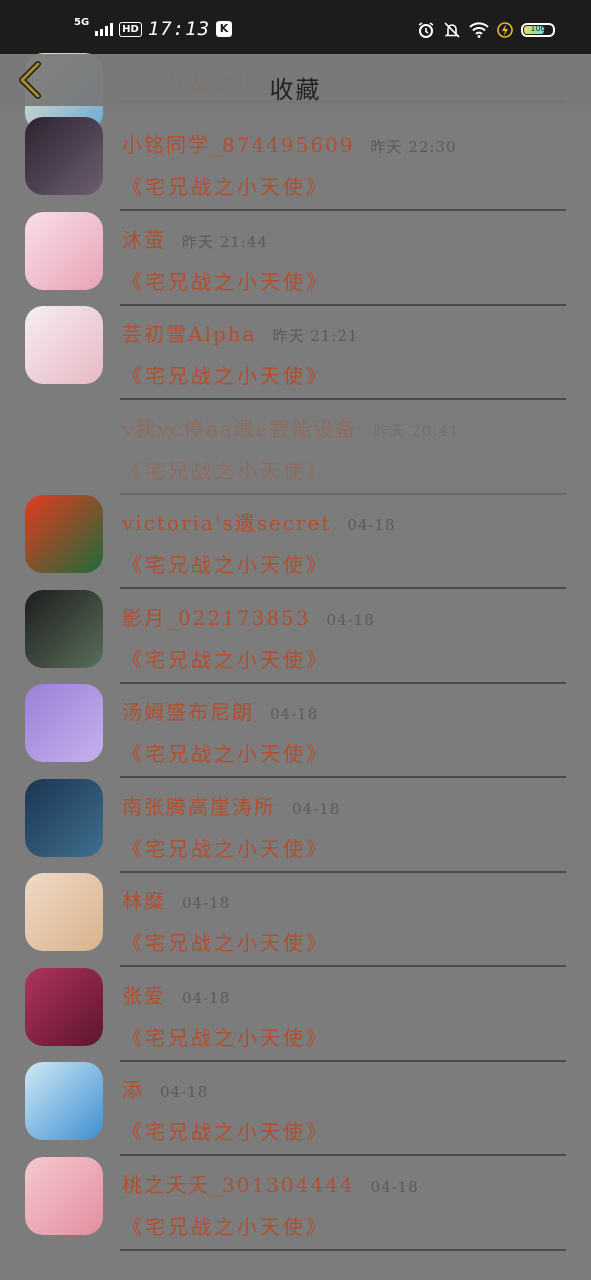  What do you see at coordinates (224, 29) in the screenshot?
I see `k-badge-icon: K` at bounding box center [224, 29].